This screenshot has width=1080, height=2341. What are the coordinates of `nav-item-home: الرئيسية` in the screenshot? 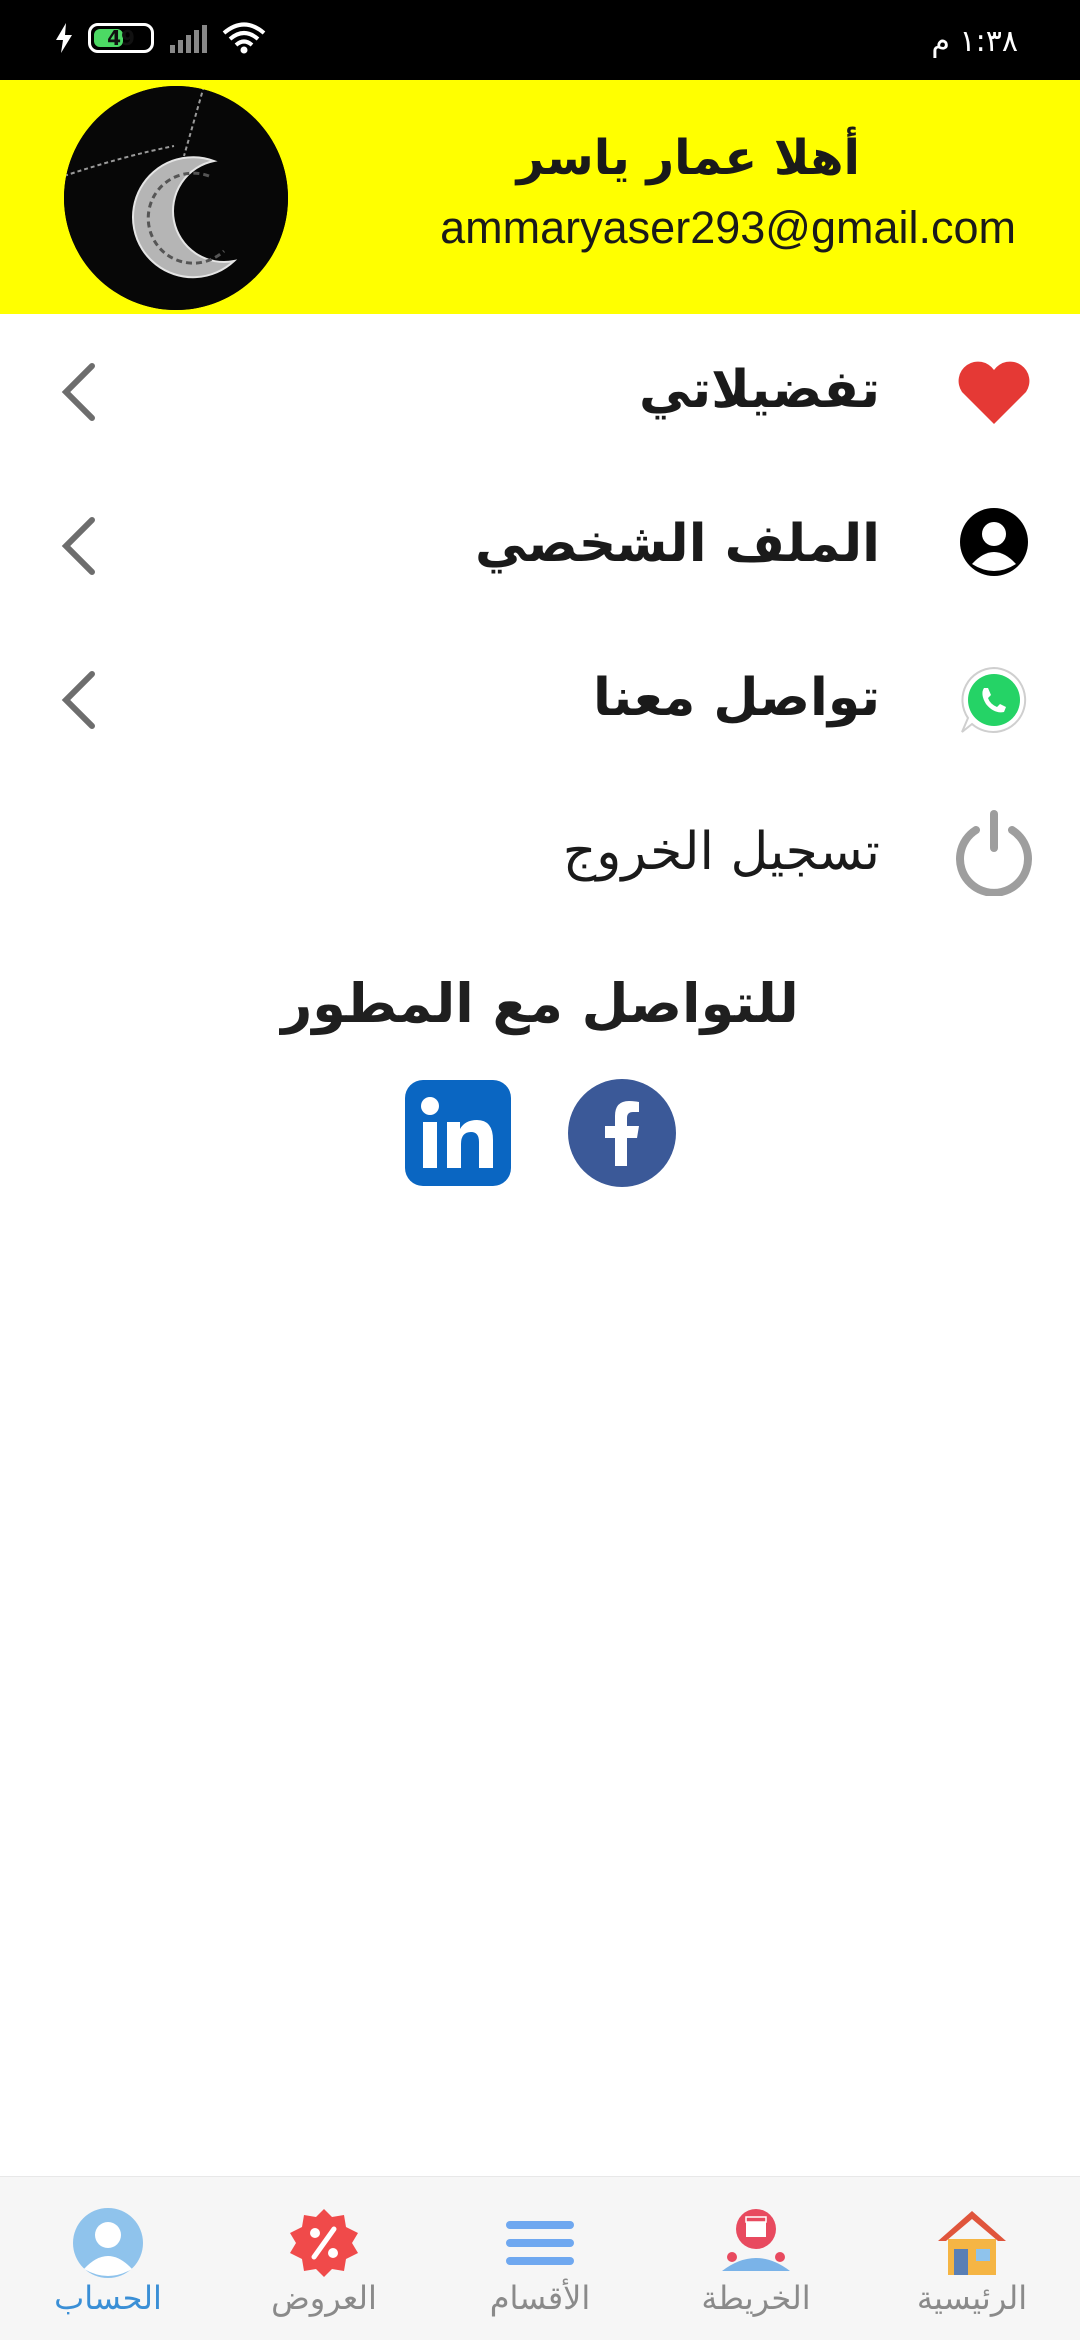 It's located at (972, 2259).